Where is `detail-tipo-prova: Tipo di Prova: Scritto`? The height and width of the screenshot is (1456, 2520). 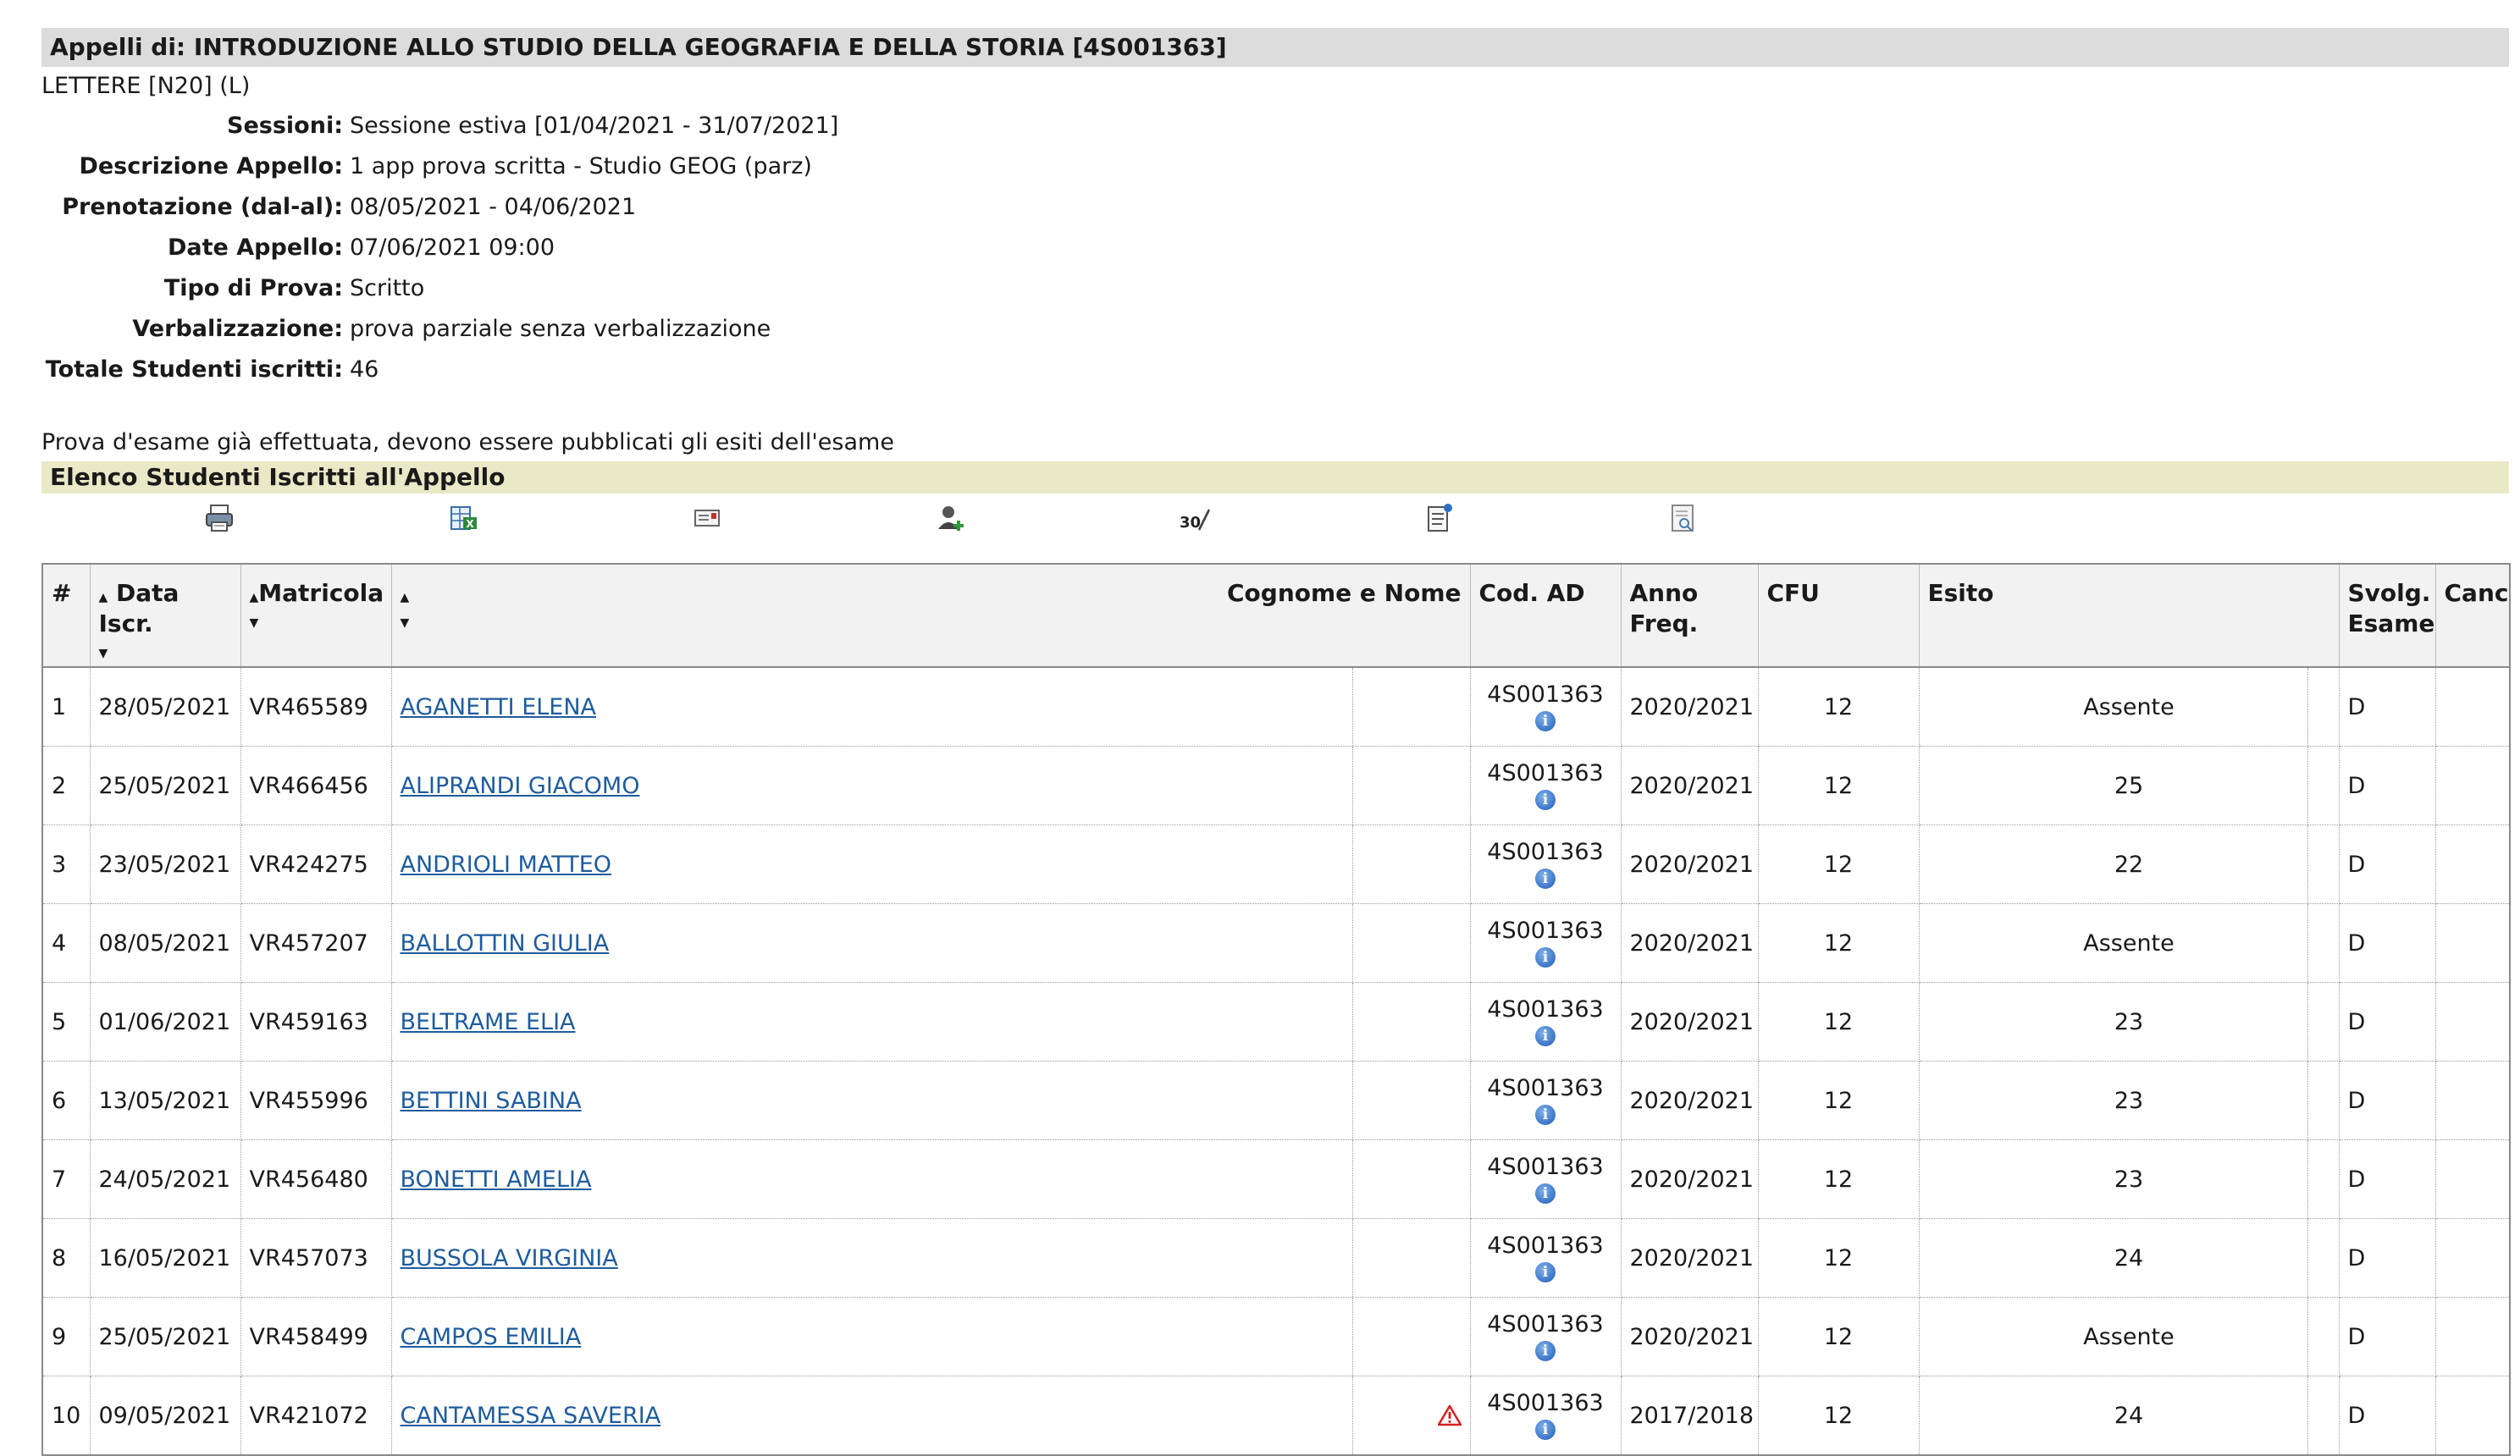
detail-tipo-prova: Tipo di Prova: Scritto is located at coordinates (1275, 289).